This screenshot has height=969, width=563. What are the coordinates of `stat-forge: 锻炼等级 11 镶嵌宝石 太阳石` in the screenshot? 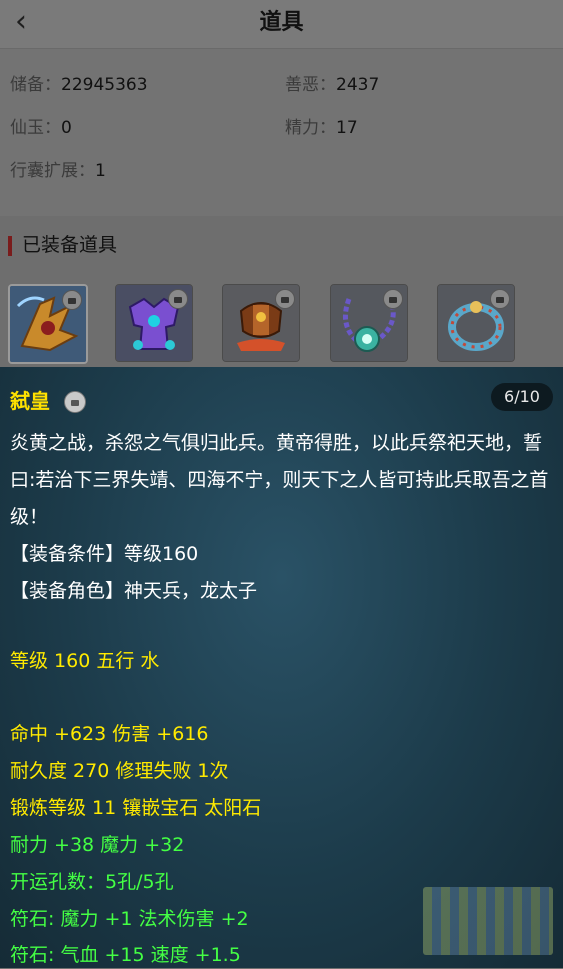 It's located at (136, 808).